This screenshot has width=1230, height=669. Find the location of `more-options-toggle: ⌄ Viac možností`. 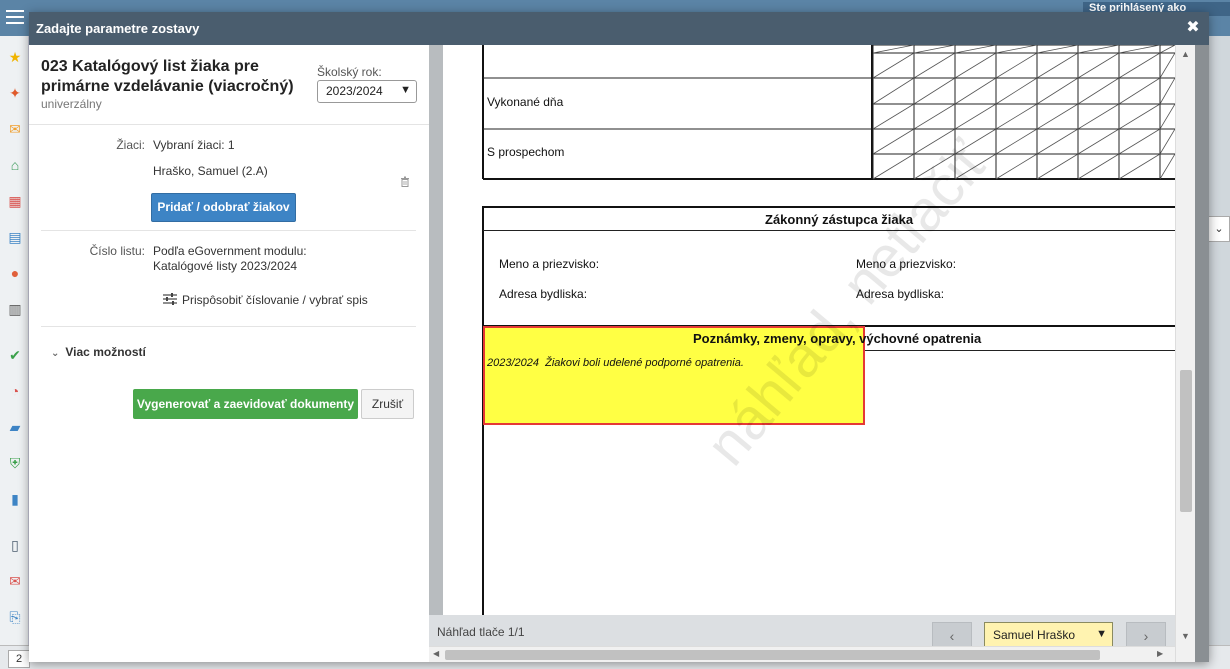

more-options-toggle: ⌄ Viac možností is located at coordinates (98, 352).